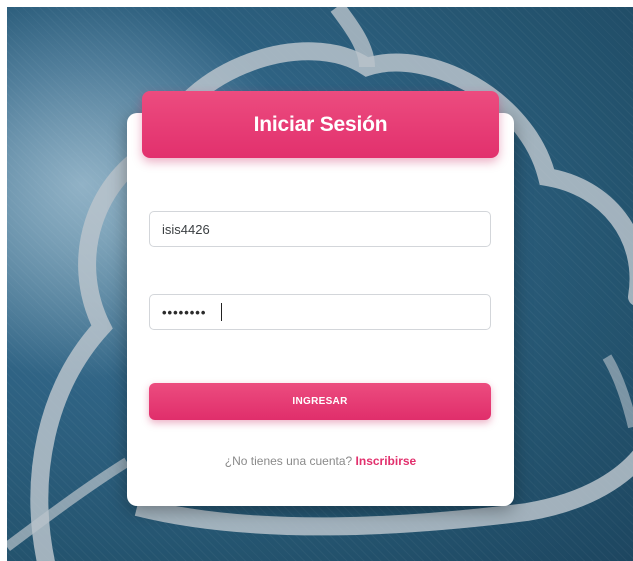 This screenshot has height=561, width=633. I want to click on page-title: Iniciar Sesión, so click(320, 124).